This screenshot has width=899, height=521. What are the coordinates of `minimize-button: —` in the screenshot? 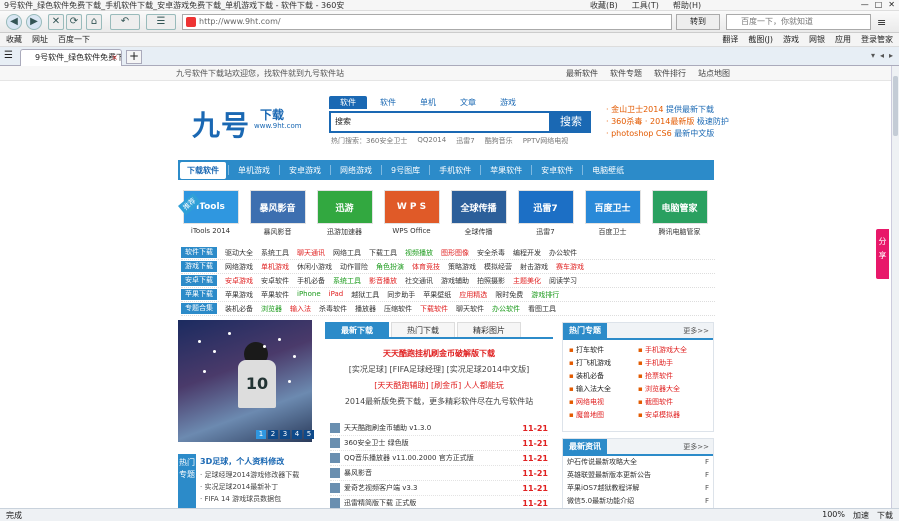 It's located at (865, 4).